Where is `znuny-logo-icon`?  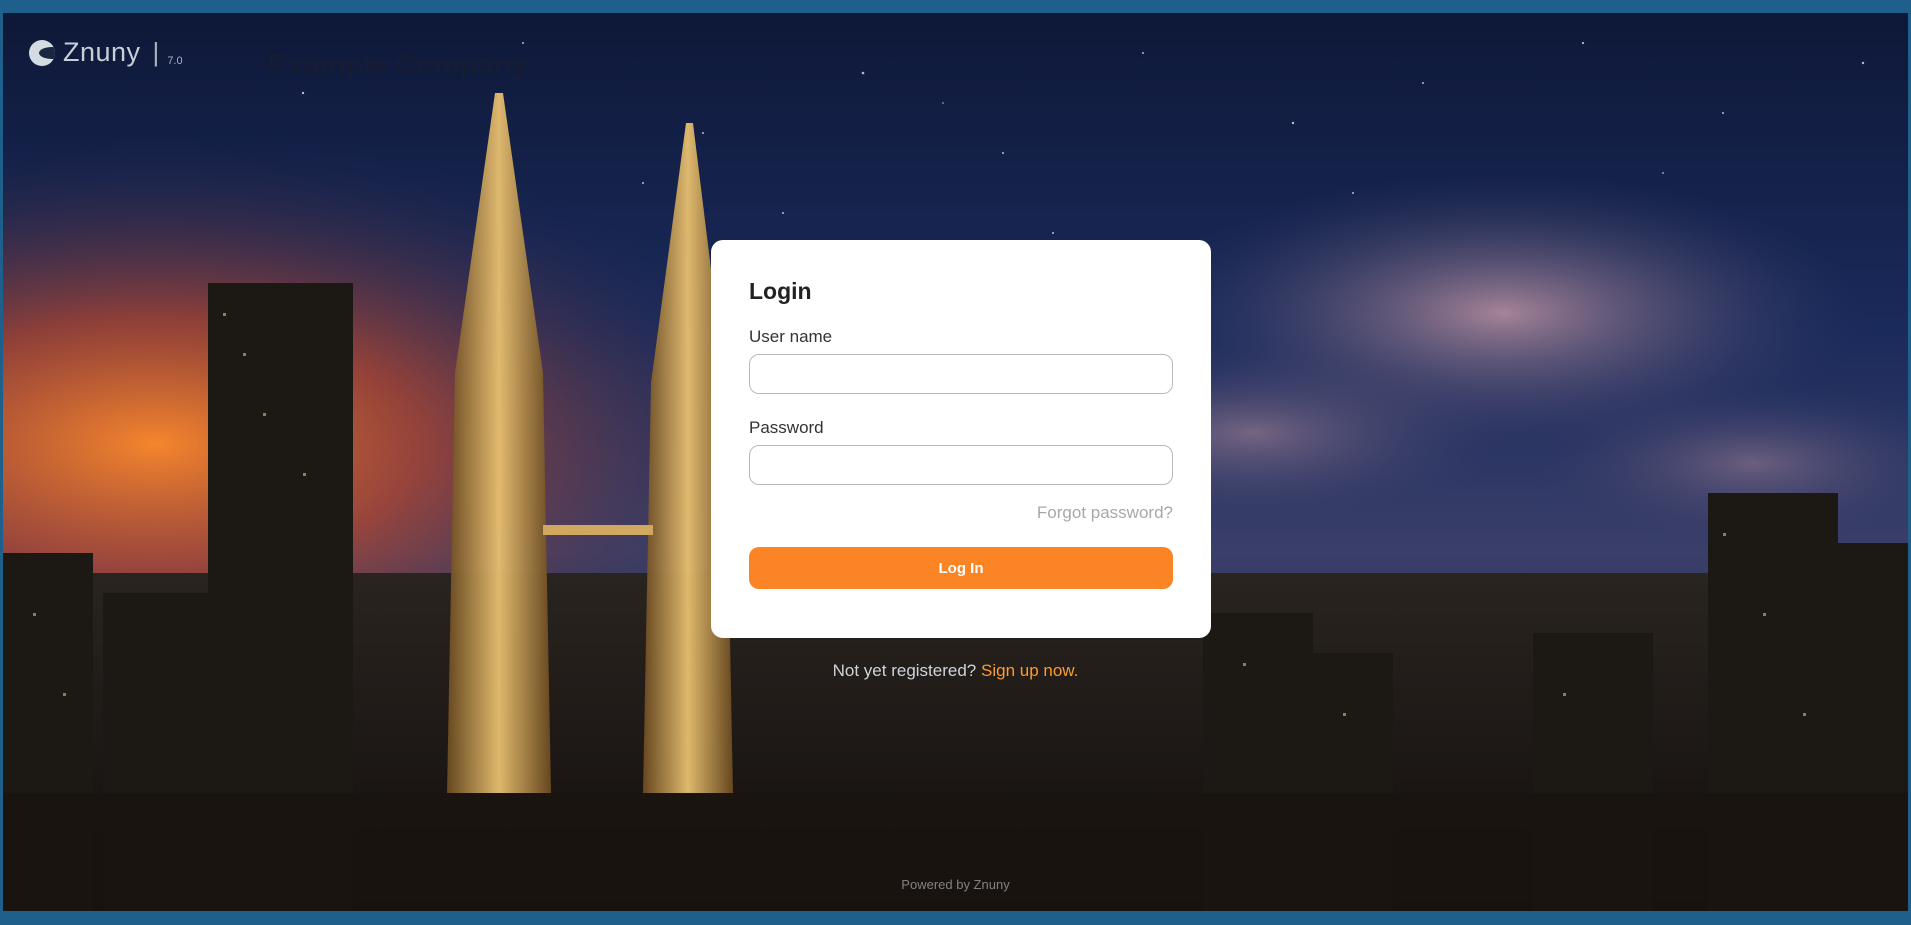
znuny-logo-icon is located at coordinates (42, 52).